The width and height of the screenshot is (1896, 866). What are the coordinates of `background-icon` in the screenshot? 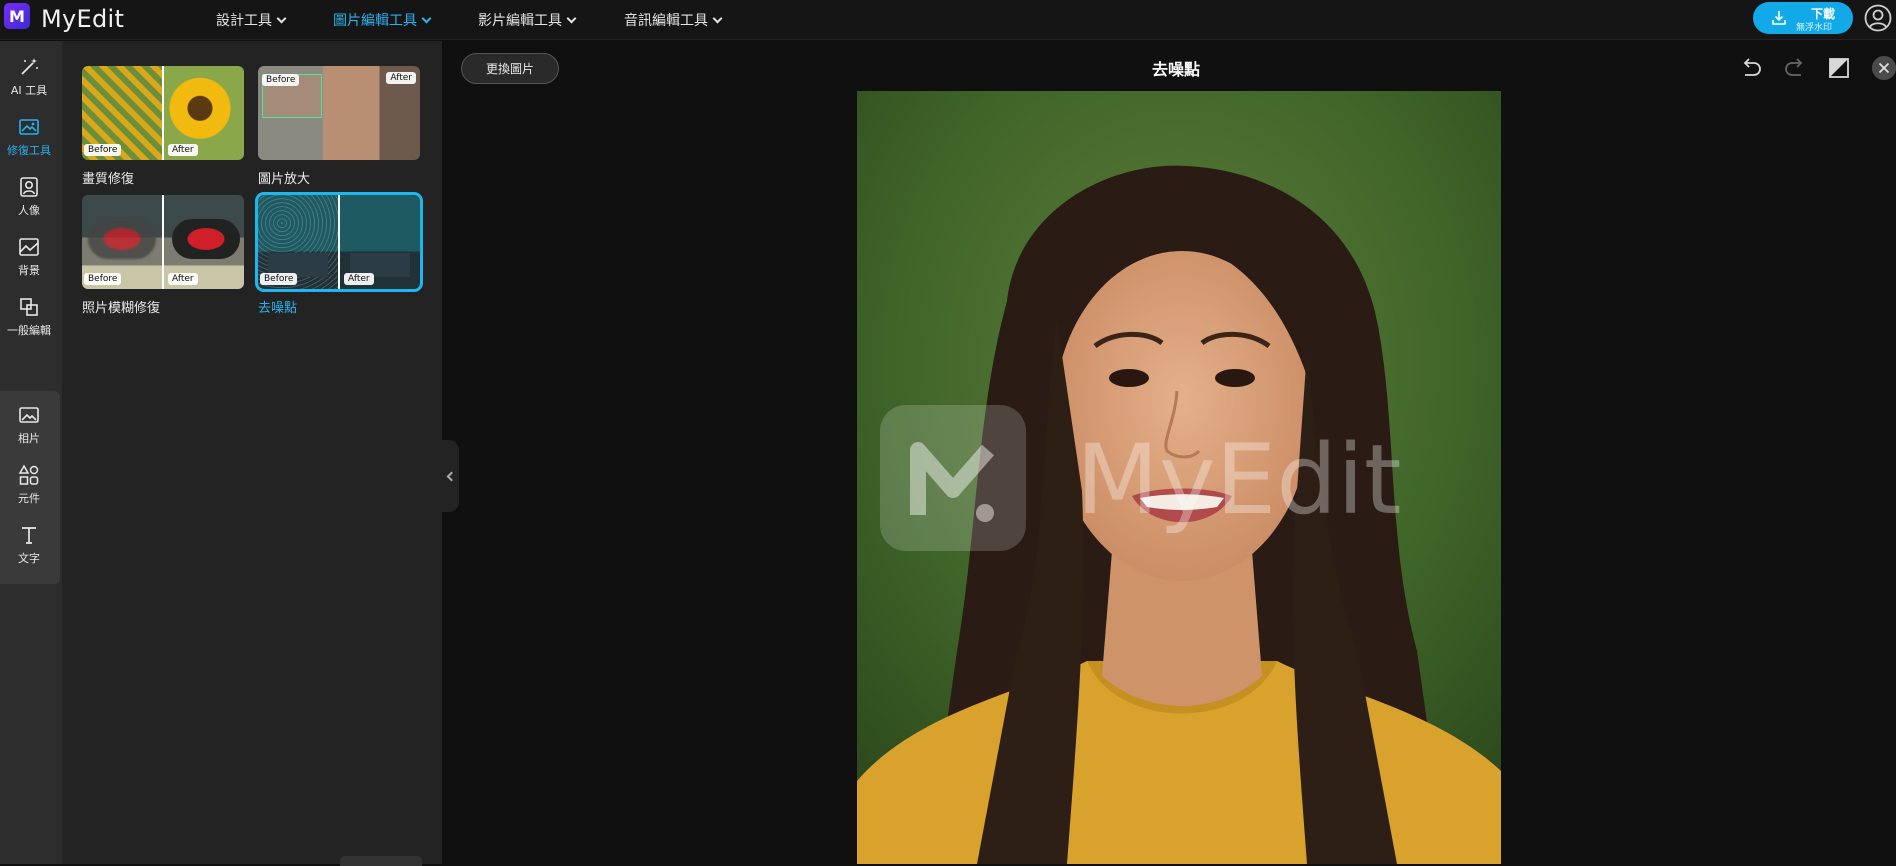 It's located at (29, 247).